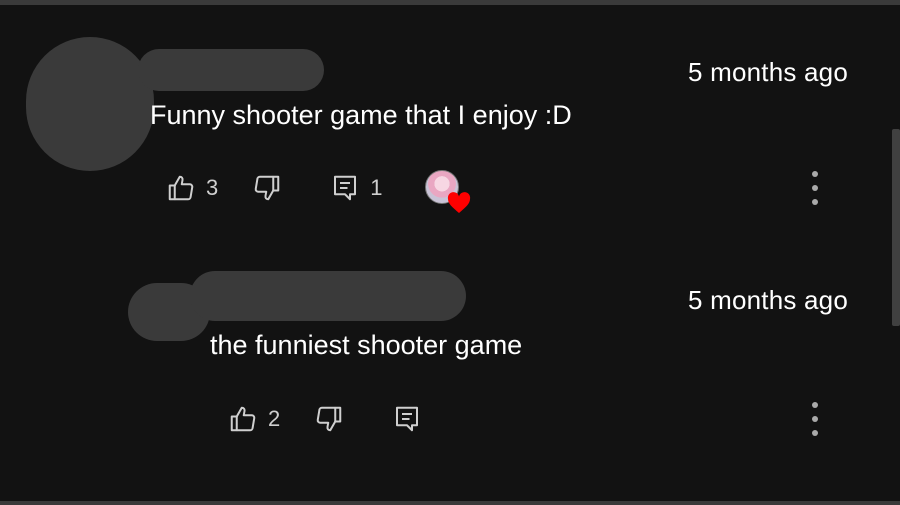  I want to click on comment-text: the funniest shooter game, so click(366, 345).